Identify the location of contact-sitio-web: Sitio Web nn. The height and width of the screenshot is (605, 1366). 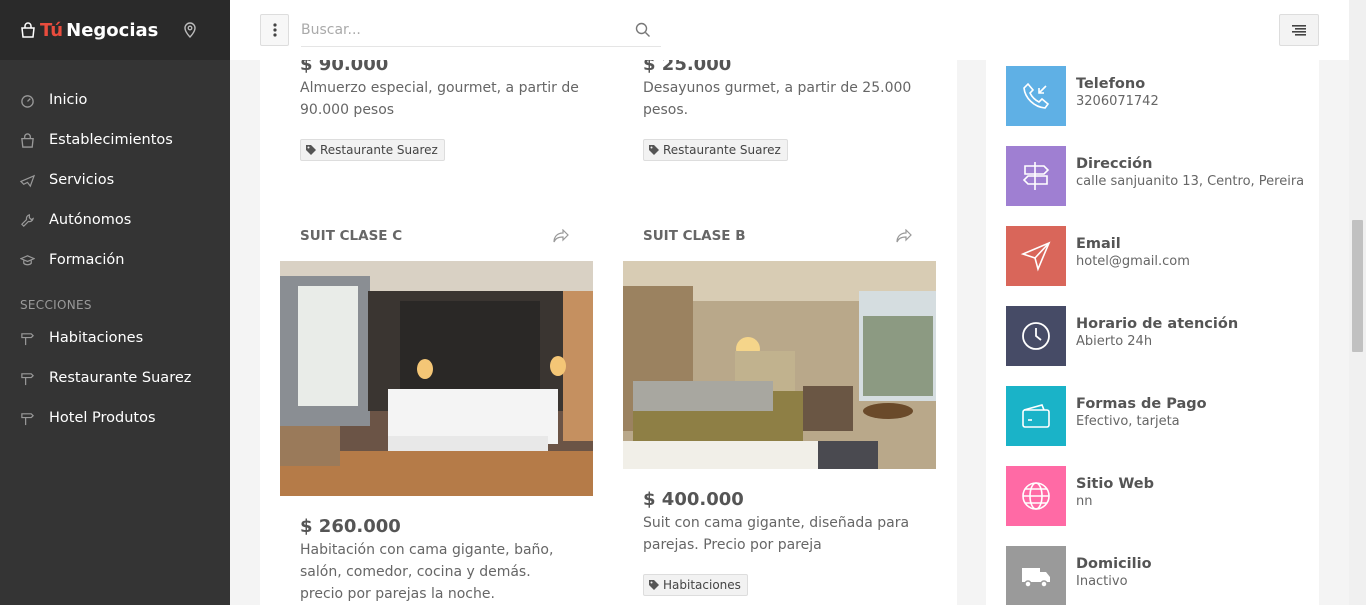
(1080, 496).